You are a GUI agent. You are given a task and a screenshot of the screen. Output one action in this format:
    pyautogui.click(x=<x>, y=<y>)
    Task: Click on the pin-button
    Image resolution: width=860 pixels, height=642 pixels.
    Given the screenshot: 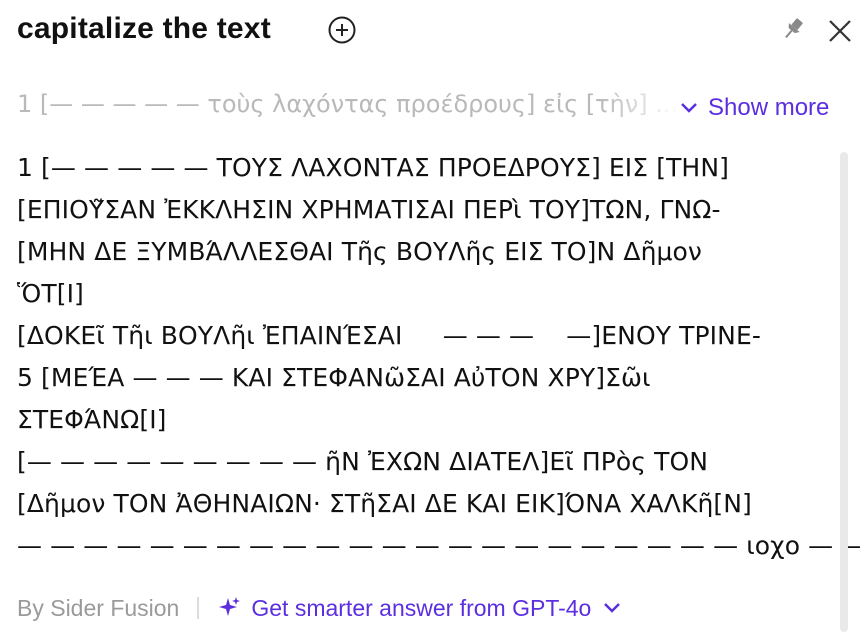 What is the action you would take?
    pyautogui.click(x=793, y=29)
    